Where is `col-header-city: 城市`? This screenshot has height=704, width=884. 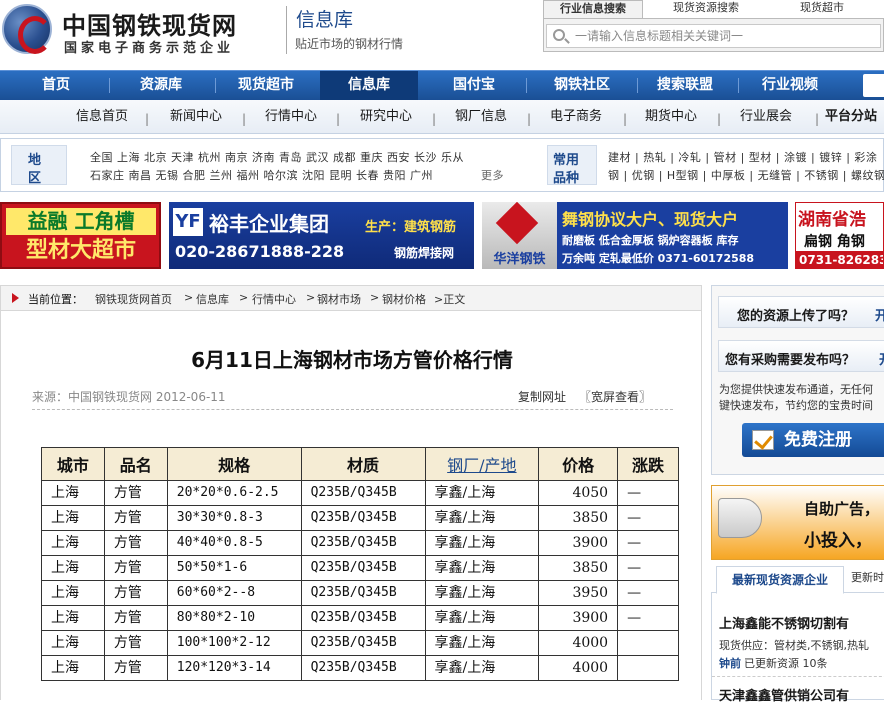 col-header-city: 城市 is located at coordinates (73, 464).